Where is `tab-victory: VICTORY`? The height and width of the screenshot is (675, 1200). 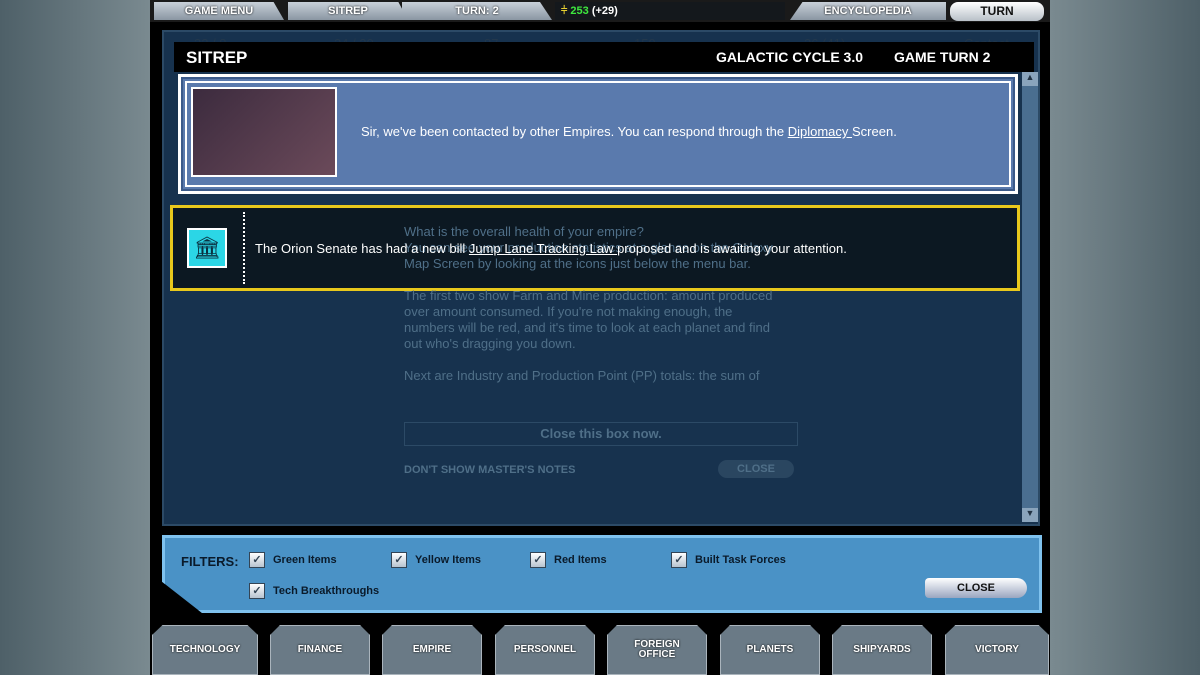 tab-victory: VICTORY is located at coordinates (997, 650).